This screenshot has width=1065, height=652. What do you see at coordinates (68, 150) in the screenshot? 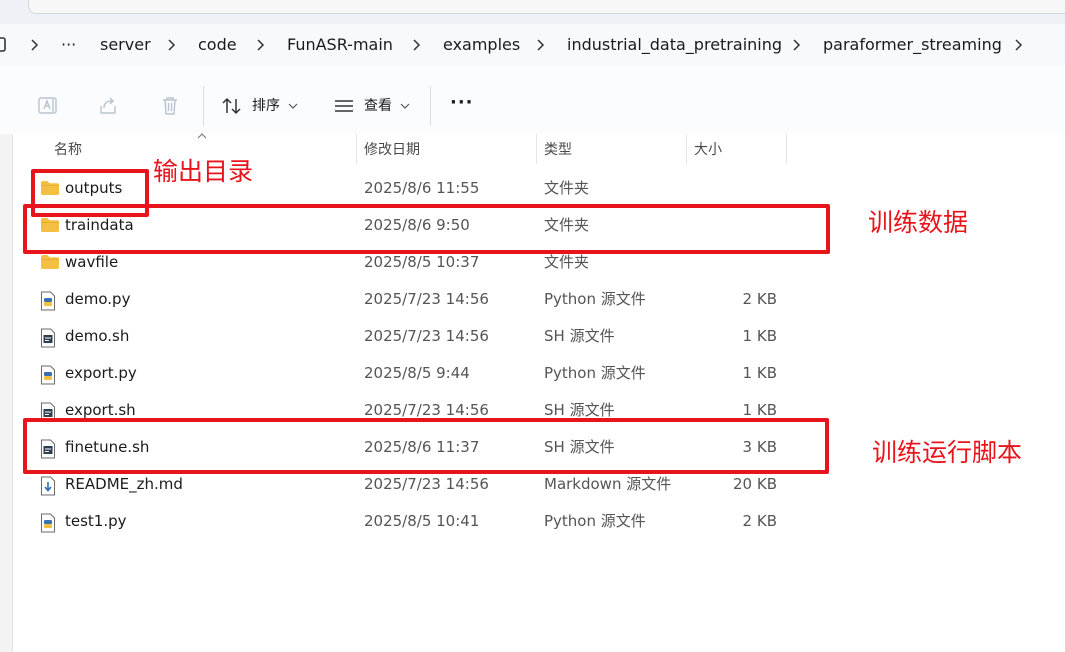
I see `column-header-name: 名称` at bounding box center [68, 150].